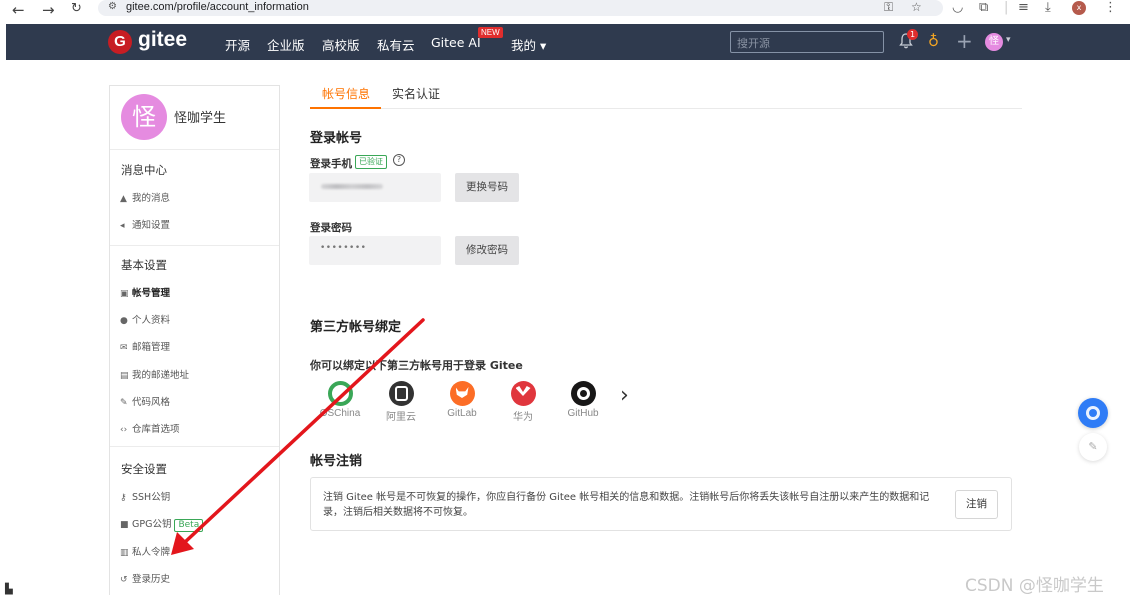 This screenshot has height=604, width=1138. Describe the element at coordinates (994, 42) in the screenshot. I see `navbar-avatar: 怪` at that location.